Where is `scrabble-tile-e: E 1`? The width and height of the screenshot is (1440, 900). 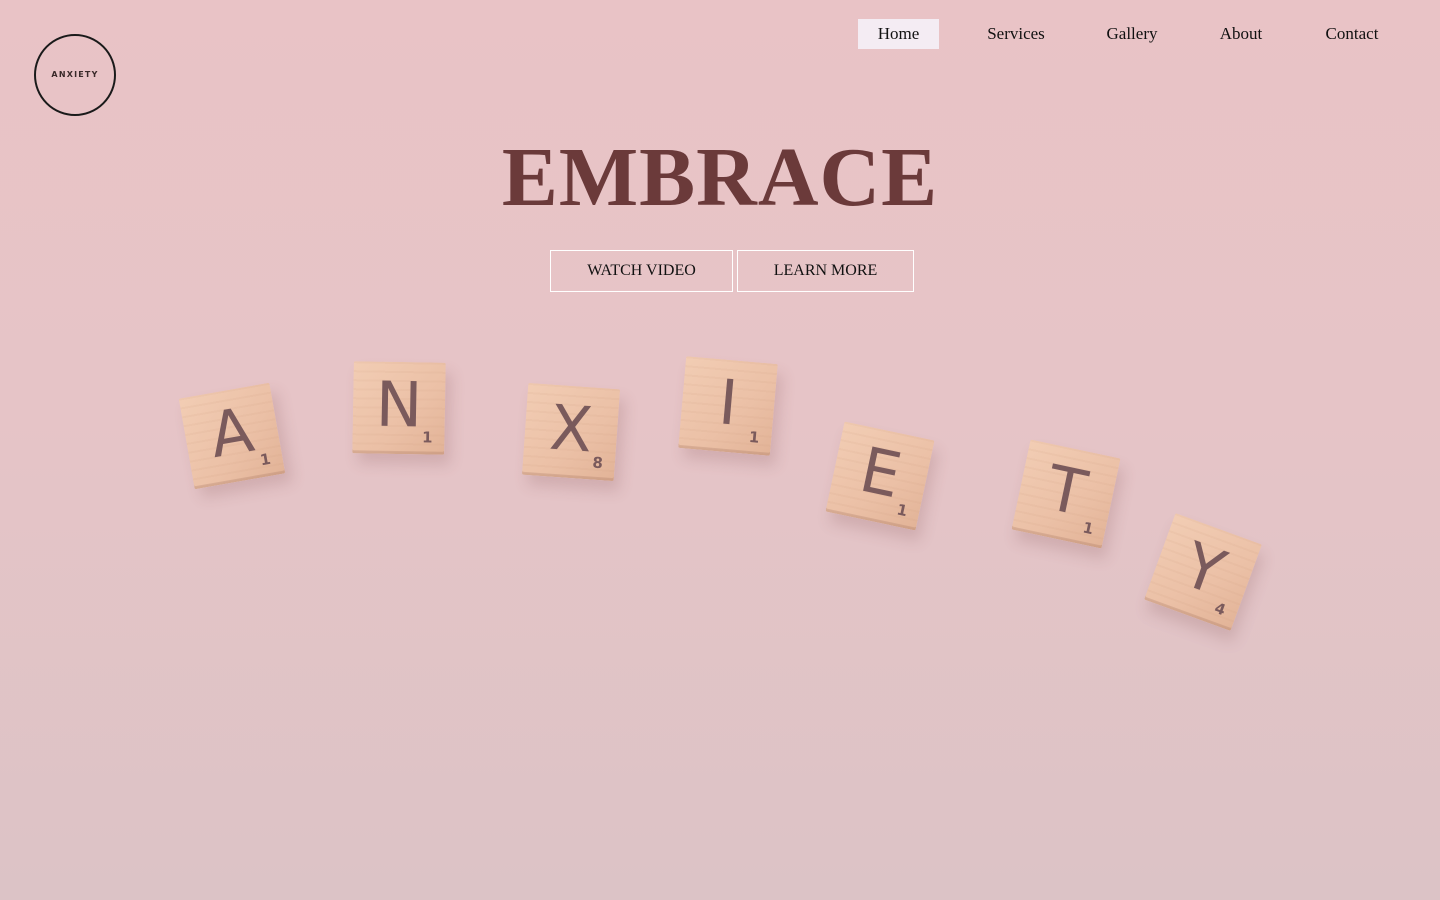
scrabble-tile-e: E 1 is located at coordinates (880, 476).